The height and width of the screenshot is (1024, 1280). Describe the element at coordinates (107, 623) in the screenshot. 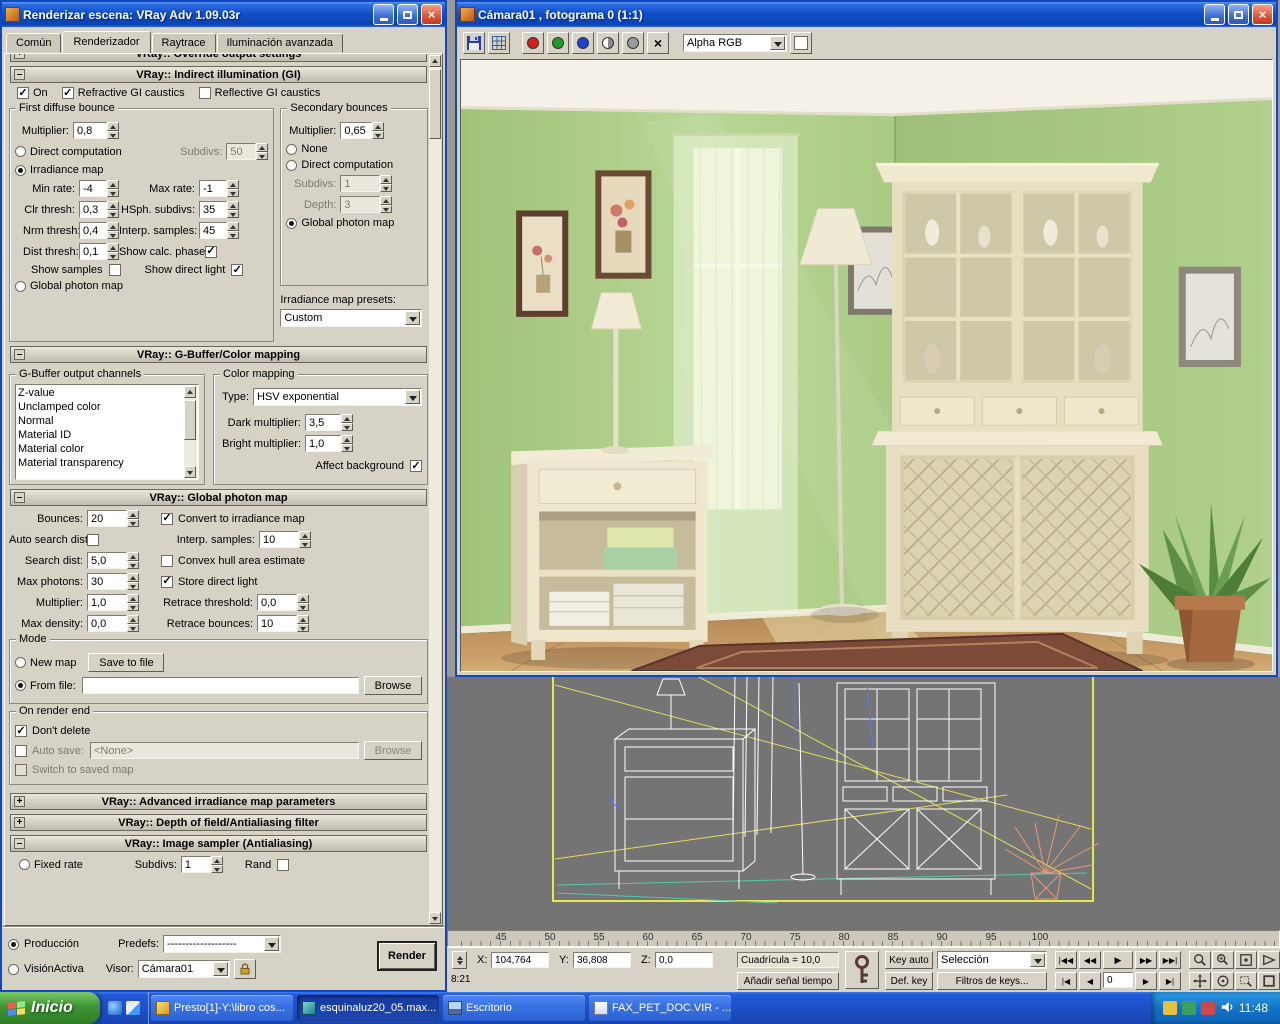

I see `max-density-field: 0,0` at that location.